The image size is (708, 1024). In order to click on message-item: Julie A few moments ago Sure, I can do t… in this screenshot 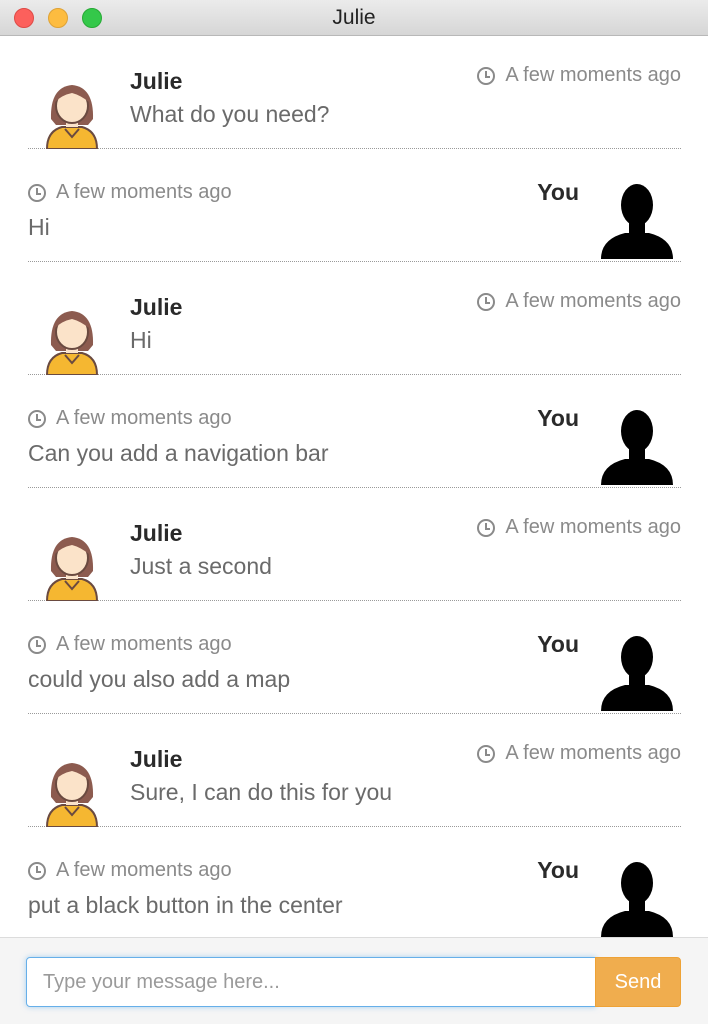, I will do `click(354, 770)`.